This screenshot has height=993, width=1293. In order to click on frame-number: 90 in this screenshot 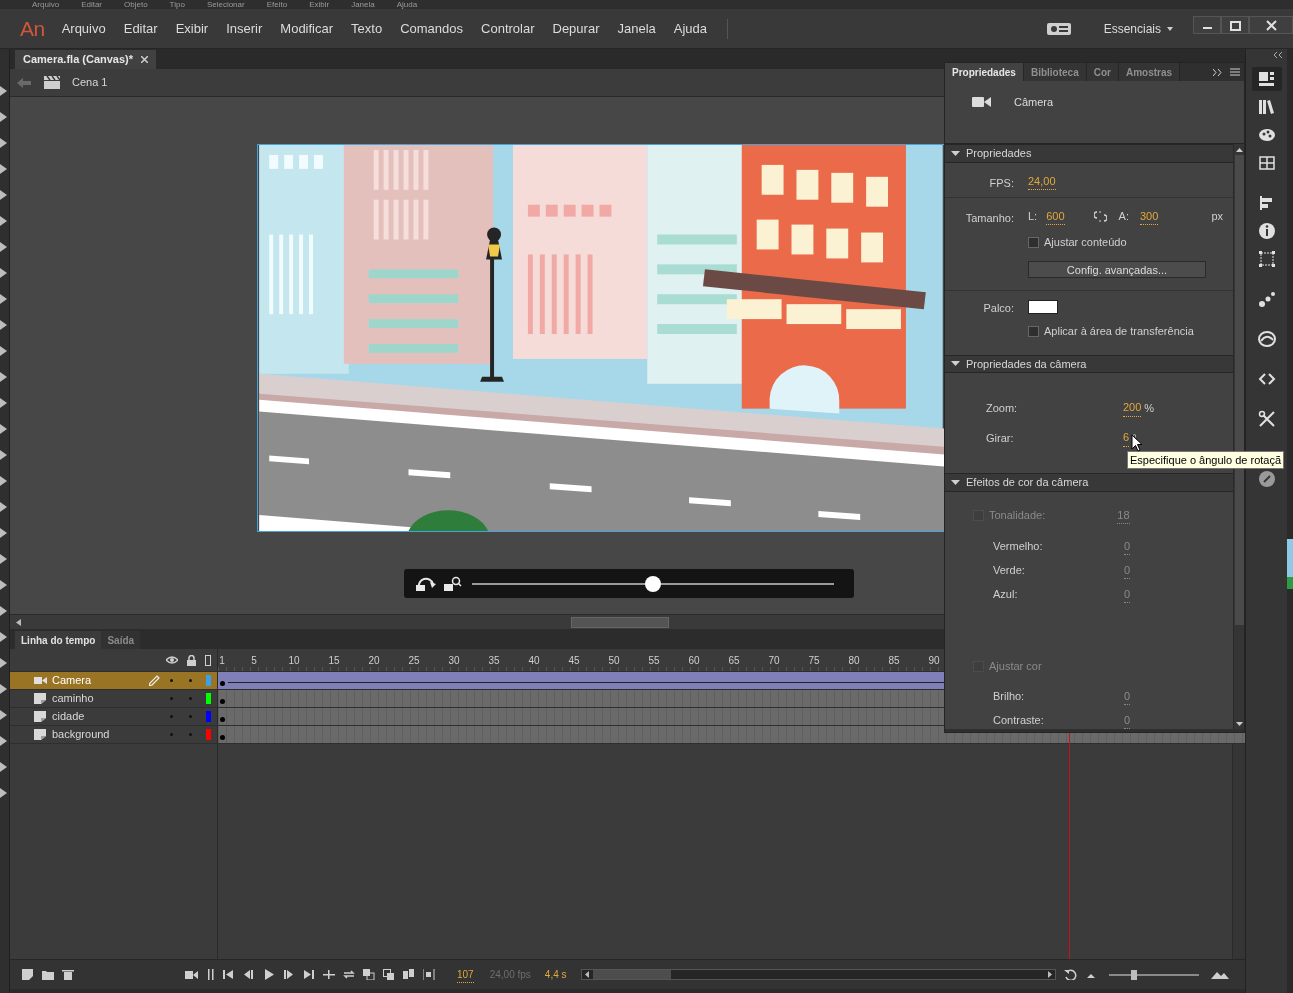, I will do `click(934, 661)`.